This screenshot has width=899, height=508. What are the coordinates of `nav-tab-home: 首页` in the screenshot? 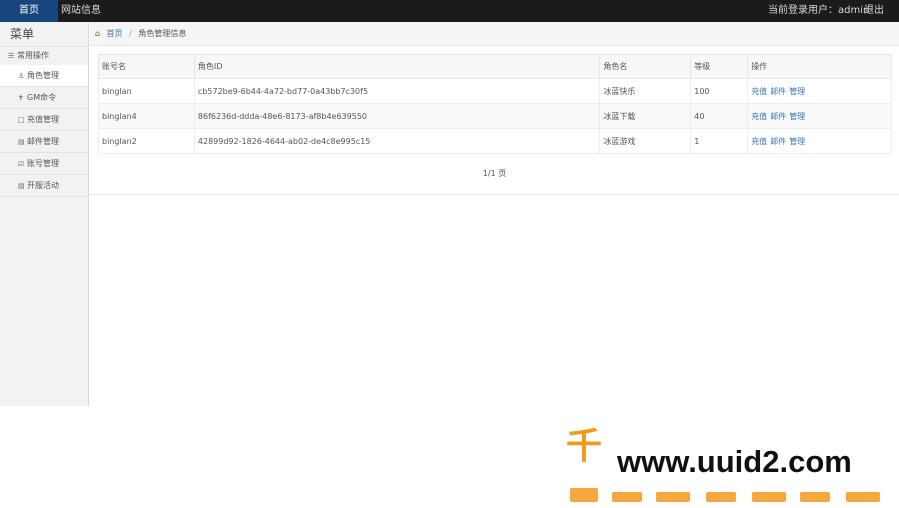 It's located at (29, 11).